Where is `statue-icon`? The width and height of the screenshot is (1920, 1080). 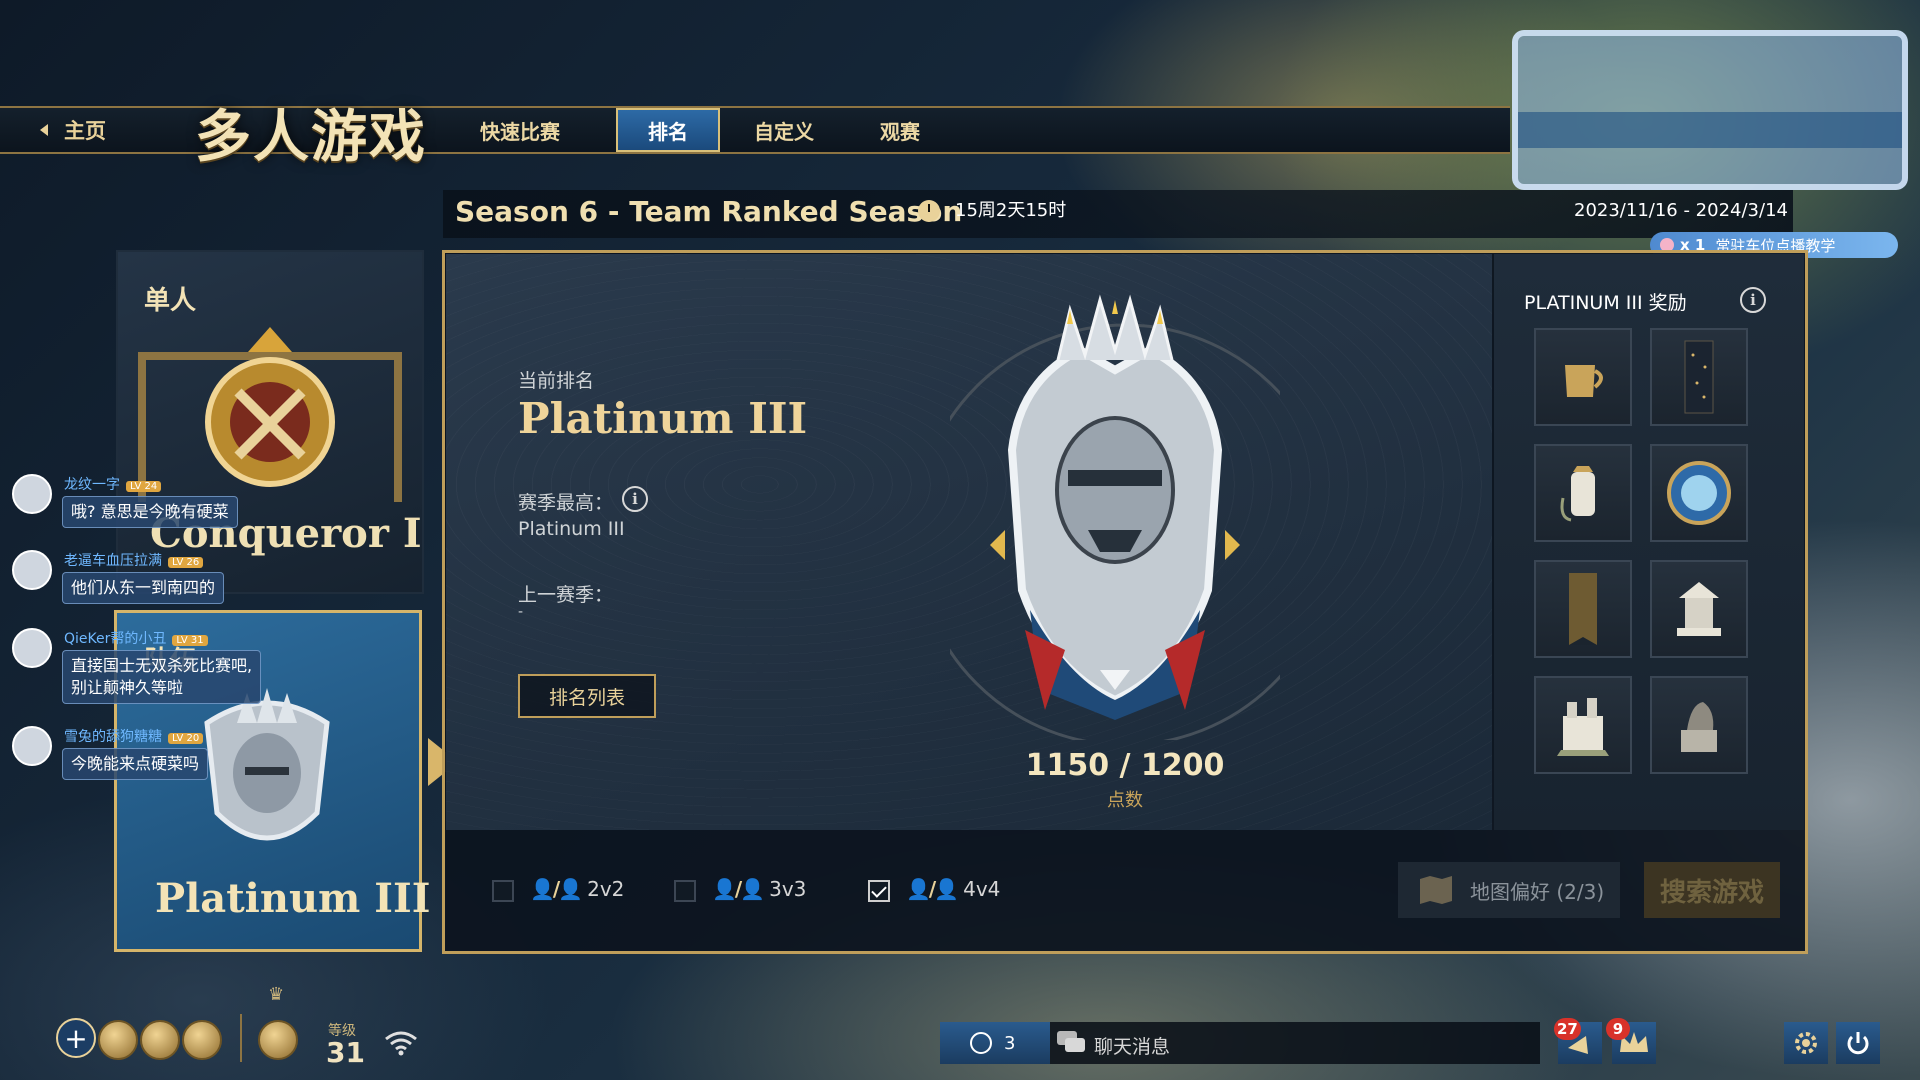
statue-icon is located at coordinates (1699, 727).